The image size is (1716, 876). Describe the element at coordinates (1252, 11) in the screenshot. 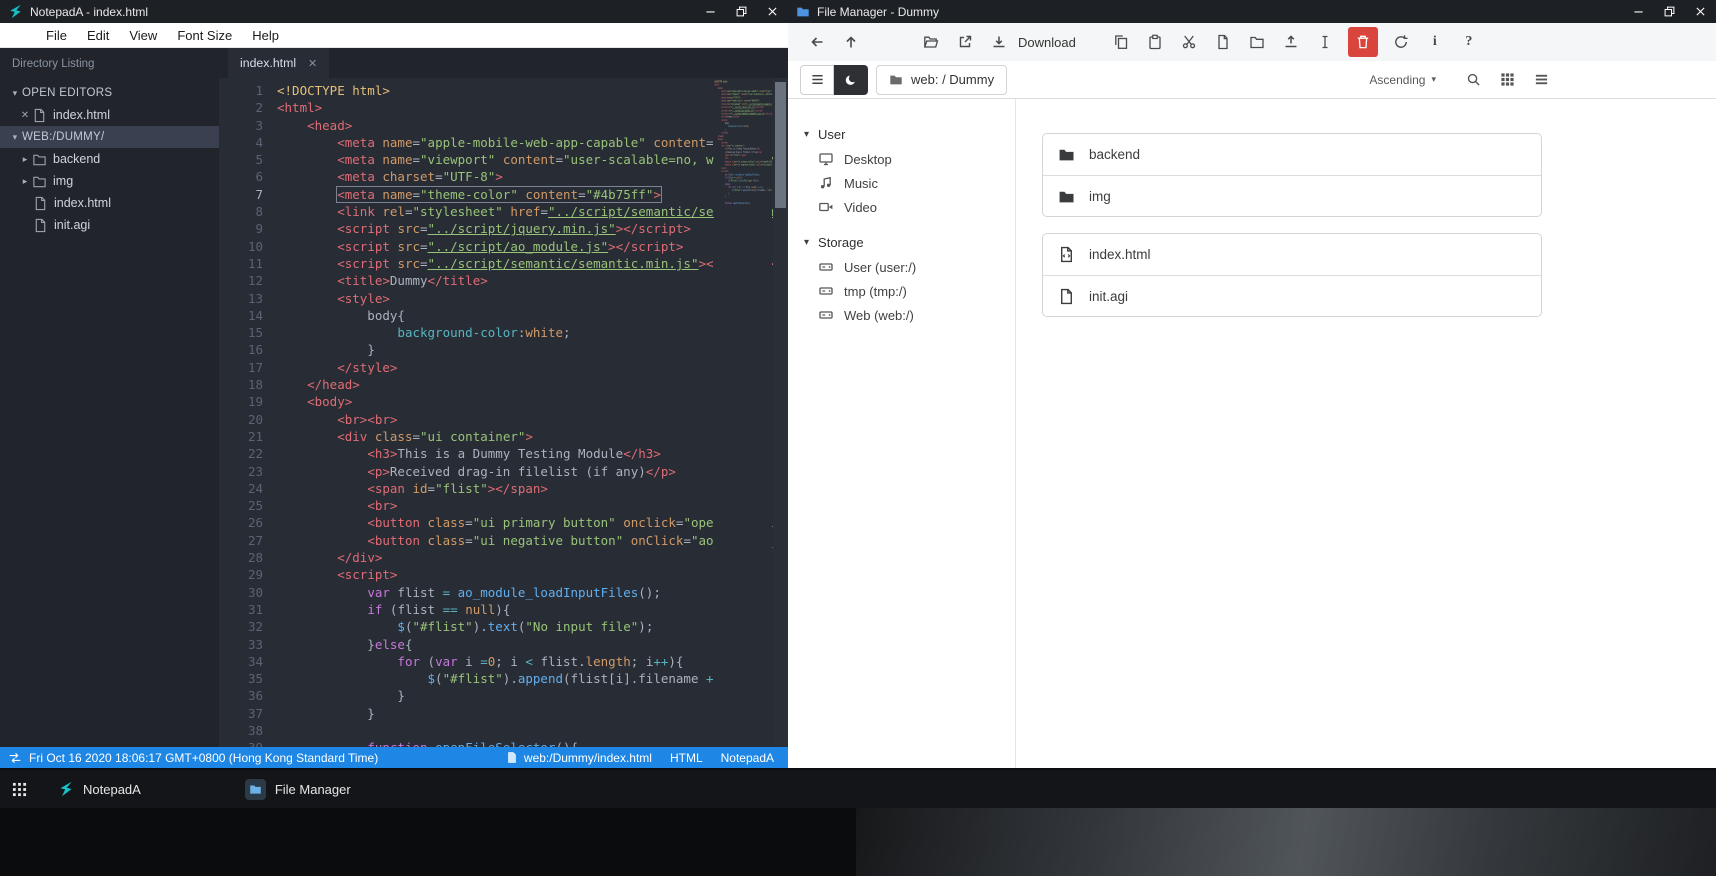

I see `file-manager-titlebar: File Manager - Dummy` at that location.